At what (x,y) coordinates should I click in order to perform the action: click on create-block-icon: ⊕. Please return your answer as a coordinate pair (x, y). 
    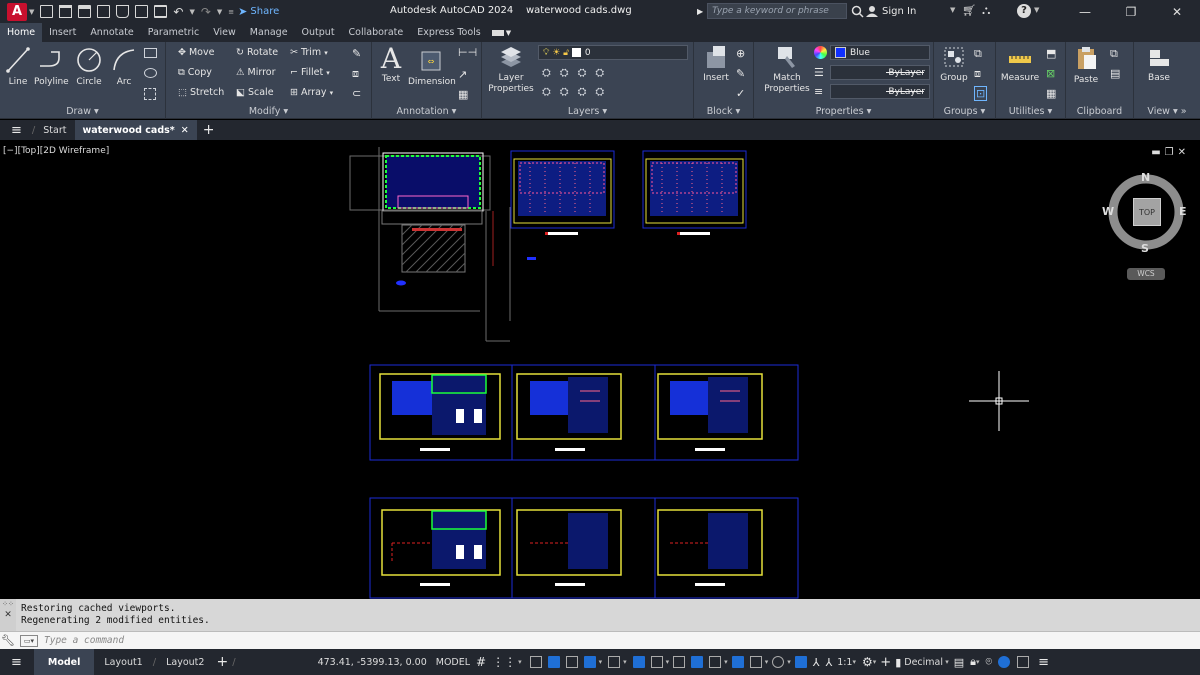
    Looking at the image, I should click on (740, 53).